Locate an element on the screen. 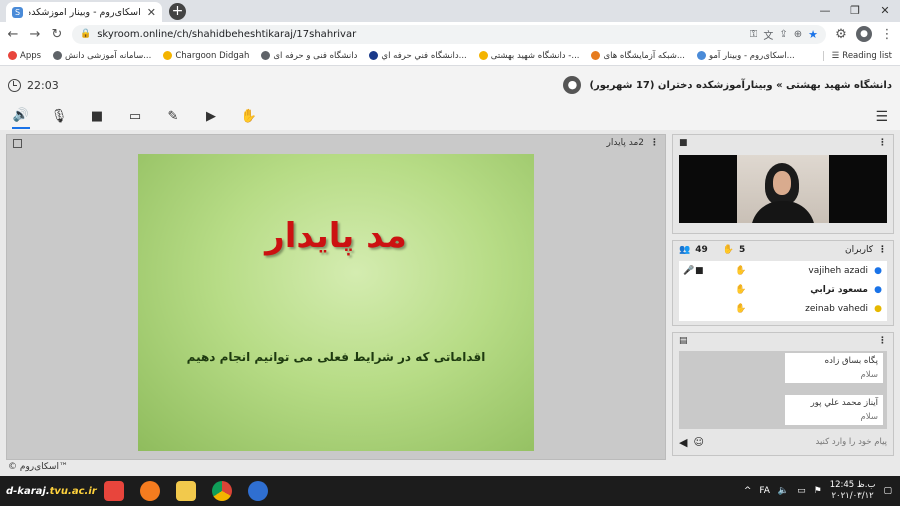 The width and height of the screenshot is (900, 506). share-icon: ⇪ is located at coordinates (783, 34).